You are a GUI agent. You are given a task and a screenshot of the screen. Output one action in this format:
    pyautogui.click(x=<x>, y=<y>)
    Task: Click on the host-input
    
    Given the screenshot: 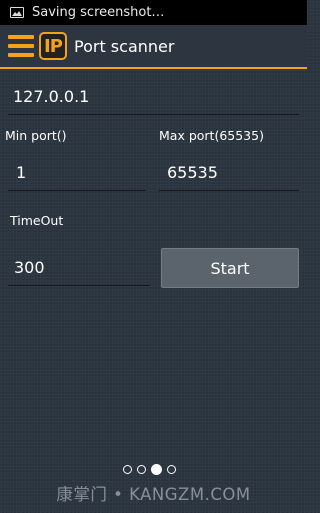 What is the action you would take?
    pyautogui.click(x=156, y=96)
    